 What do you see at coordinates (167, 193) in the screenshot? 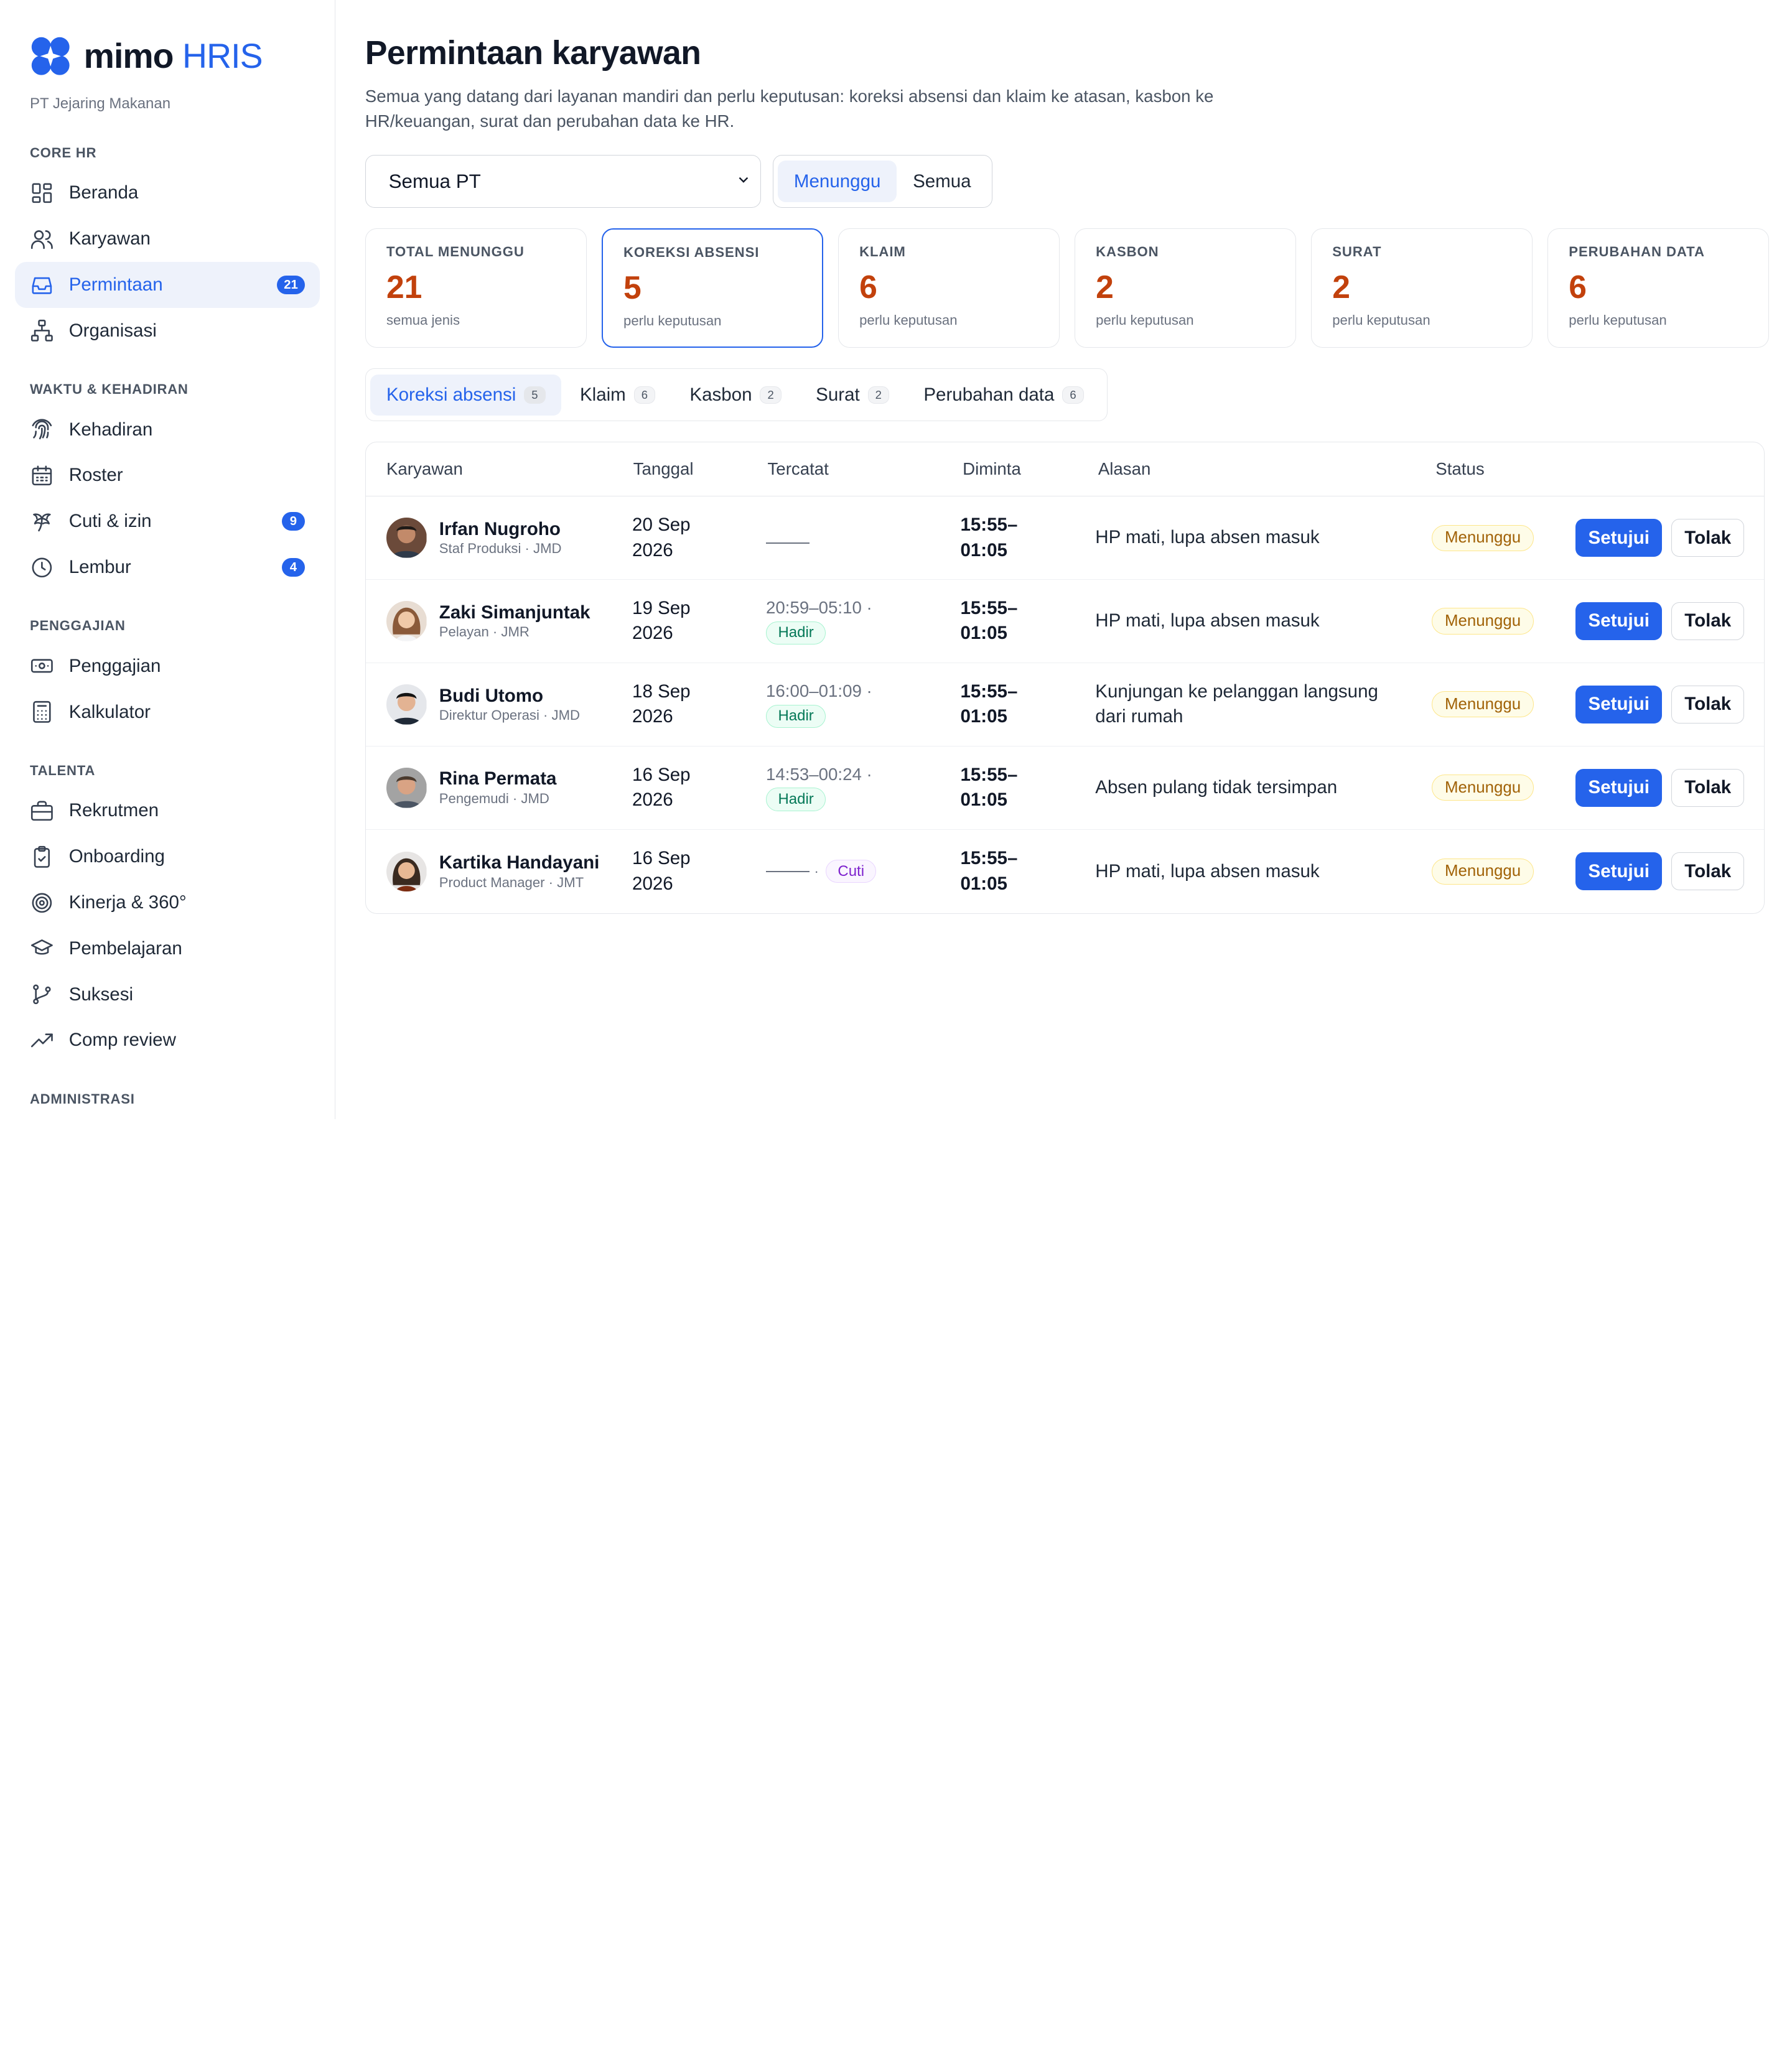
I see `sidebar-item-beranda: Beranda` at bounding box center [167, 193].